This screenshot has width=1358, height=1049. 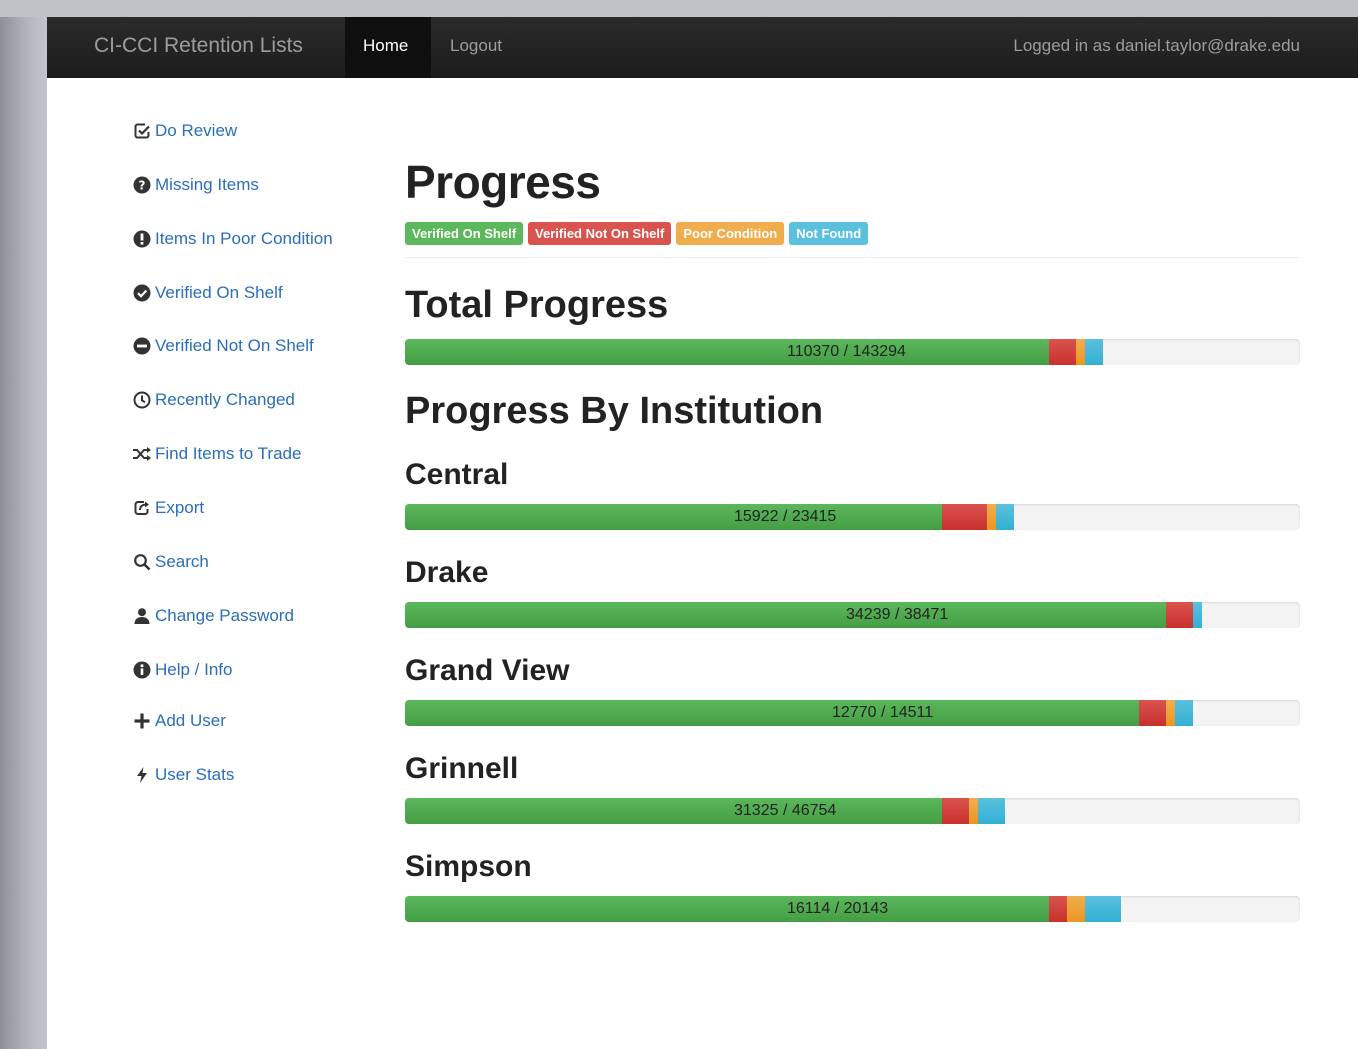 I want to click on legend-badge-not-found: Not Found, so click(x=829, y=233).